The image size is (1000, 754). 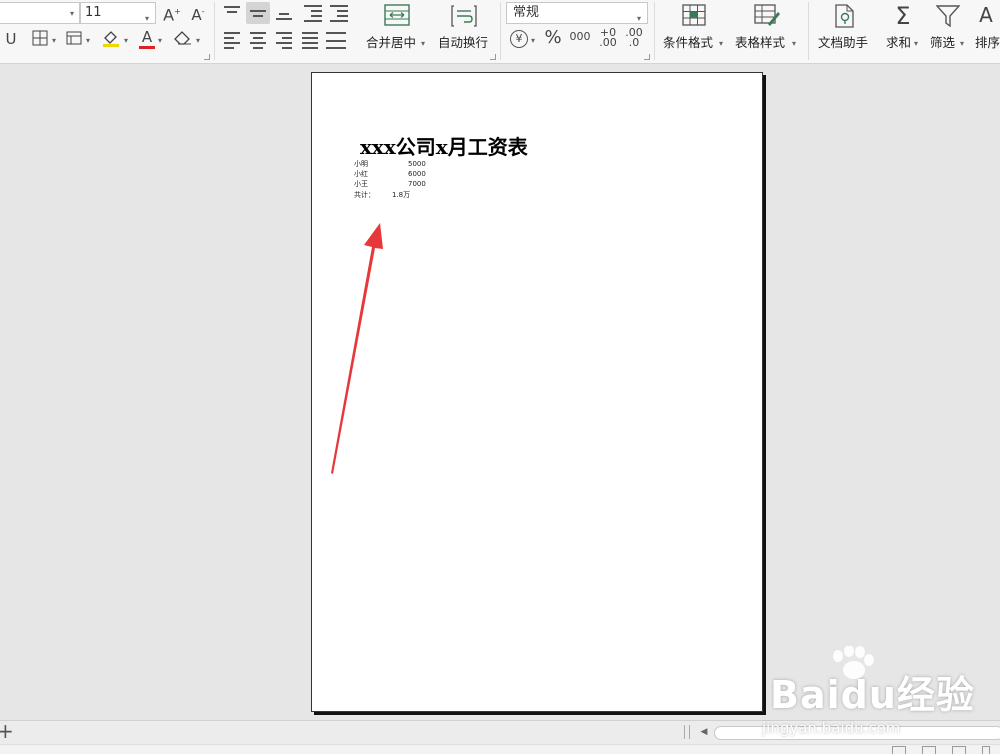 What do you see at coordinates (74, 40) in the screenshot?
I see `cell-format-icon` at bounding box center [74, 40].